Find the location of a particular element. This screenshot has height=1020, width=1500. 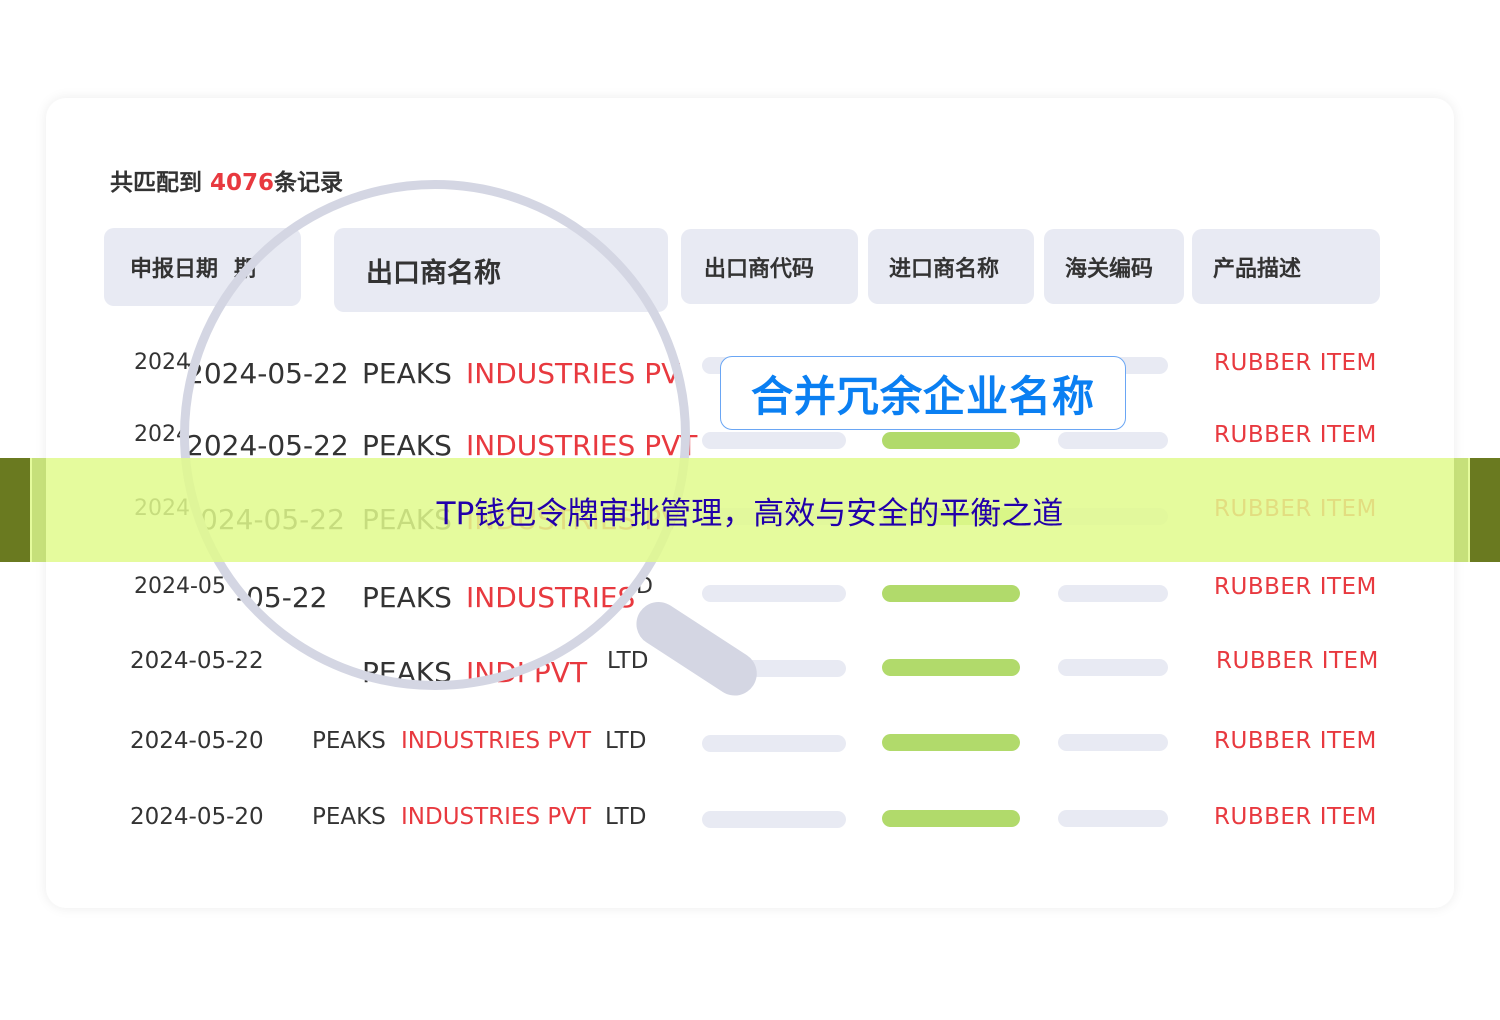

header-label: 海关编码 is located at coordinates (1109, 269).